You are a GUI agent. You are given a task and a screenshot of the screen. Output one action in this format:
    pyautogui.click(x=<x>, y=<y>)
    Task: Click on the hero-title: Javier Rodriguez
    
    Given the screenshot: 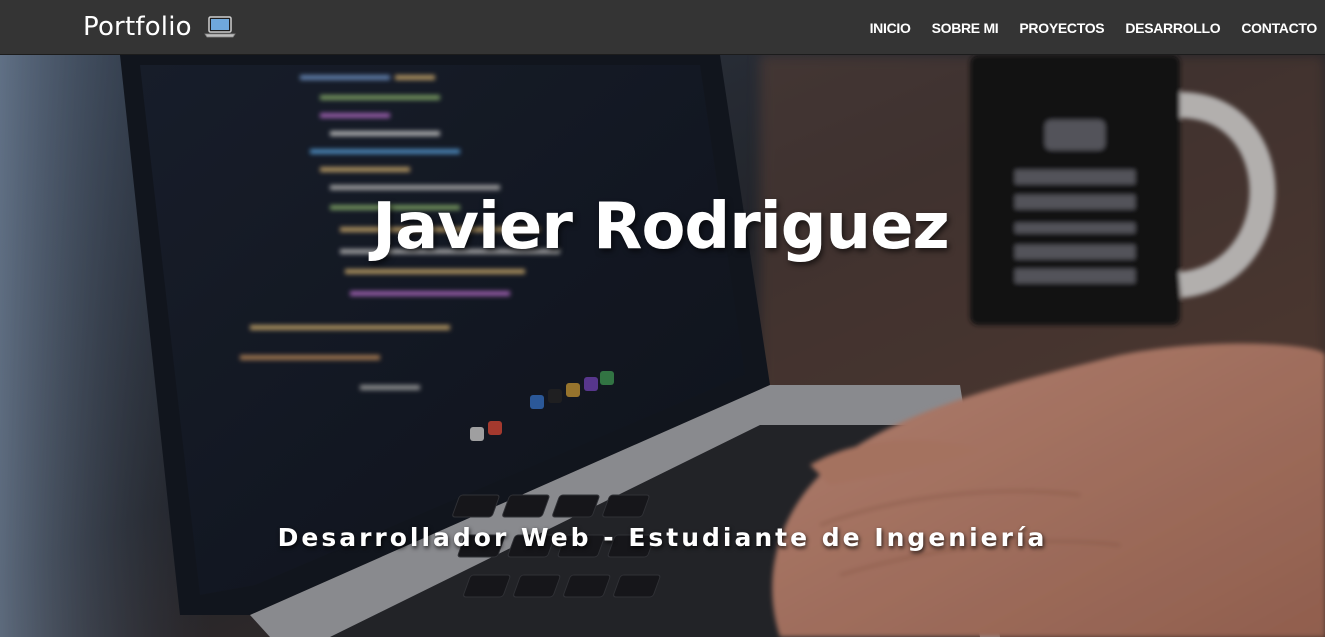 What is the action you would take?
    pyautogui.click(x=661, y=226)
    